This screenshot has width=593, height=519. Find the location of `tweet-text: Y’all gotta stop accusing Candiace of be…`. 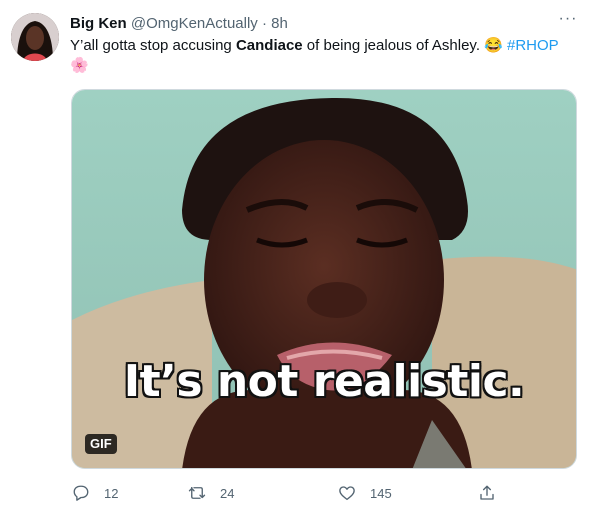

tweet-text: Y’all gotta stop accusing Candiace of be… is located at coordinates (326, 56).